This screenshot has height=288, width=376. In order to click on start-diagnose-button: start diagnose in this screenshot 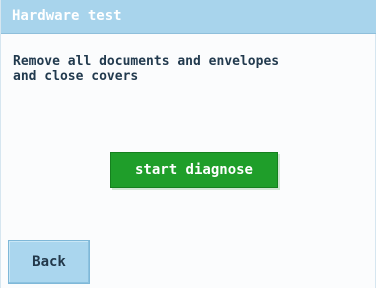, I will do `click(194, 170)`.